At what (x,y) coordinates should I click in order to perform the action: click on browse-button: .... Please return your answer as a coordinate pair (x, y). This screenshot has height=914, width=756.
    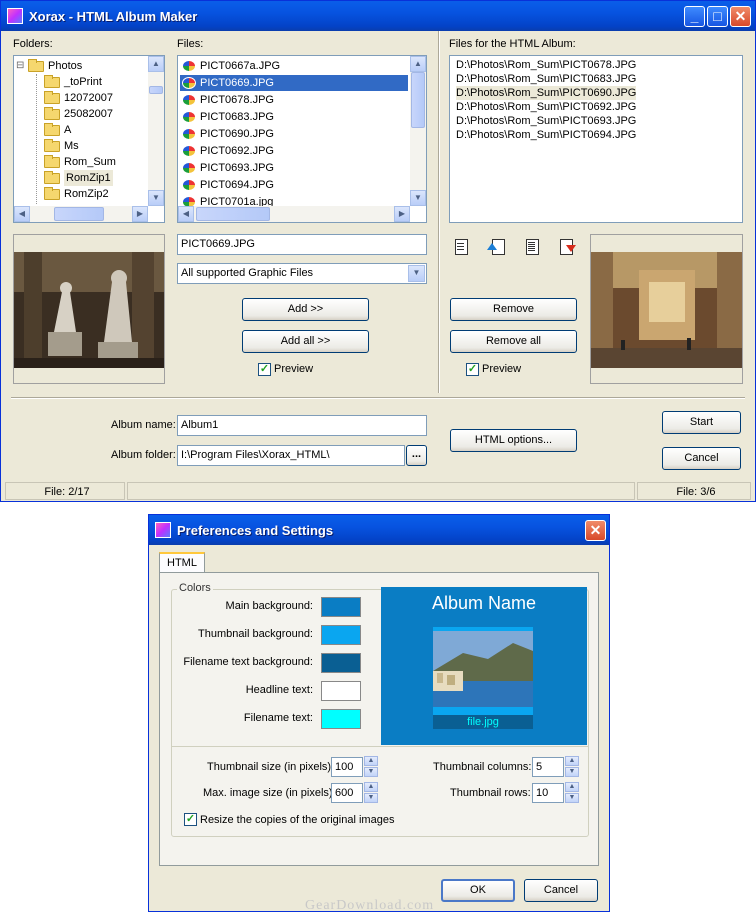
    Looking at the image, I should click on (416, 455).